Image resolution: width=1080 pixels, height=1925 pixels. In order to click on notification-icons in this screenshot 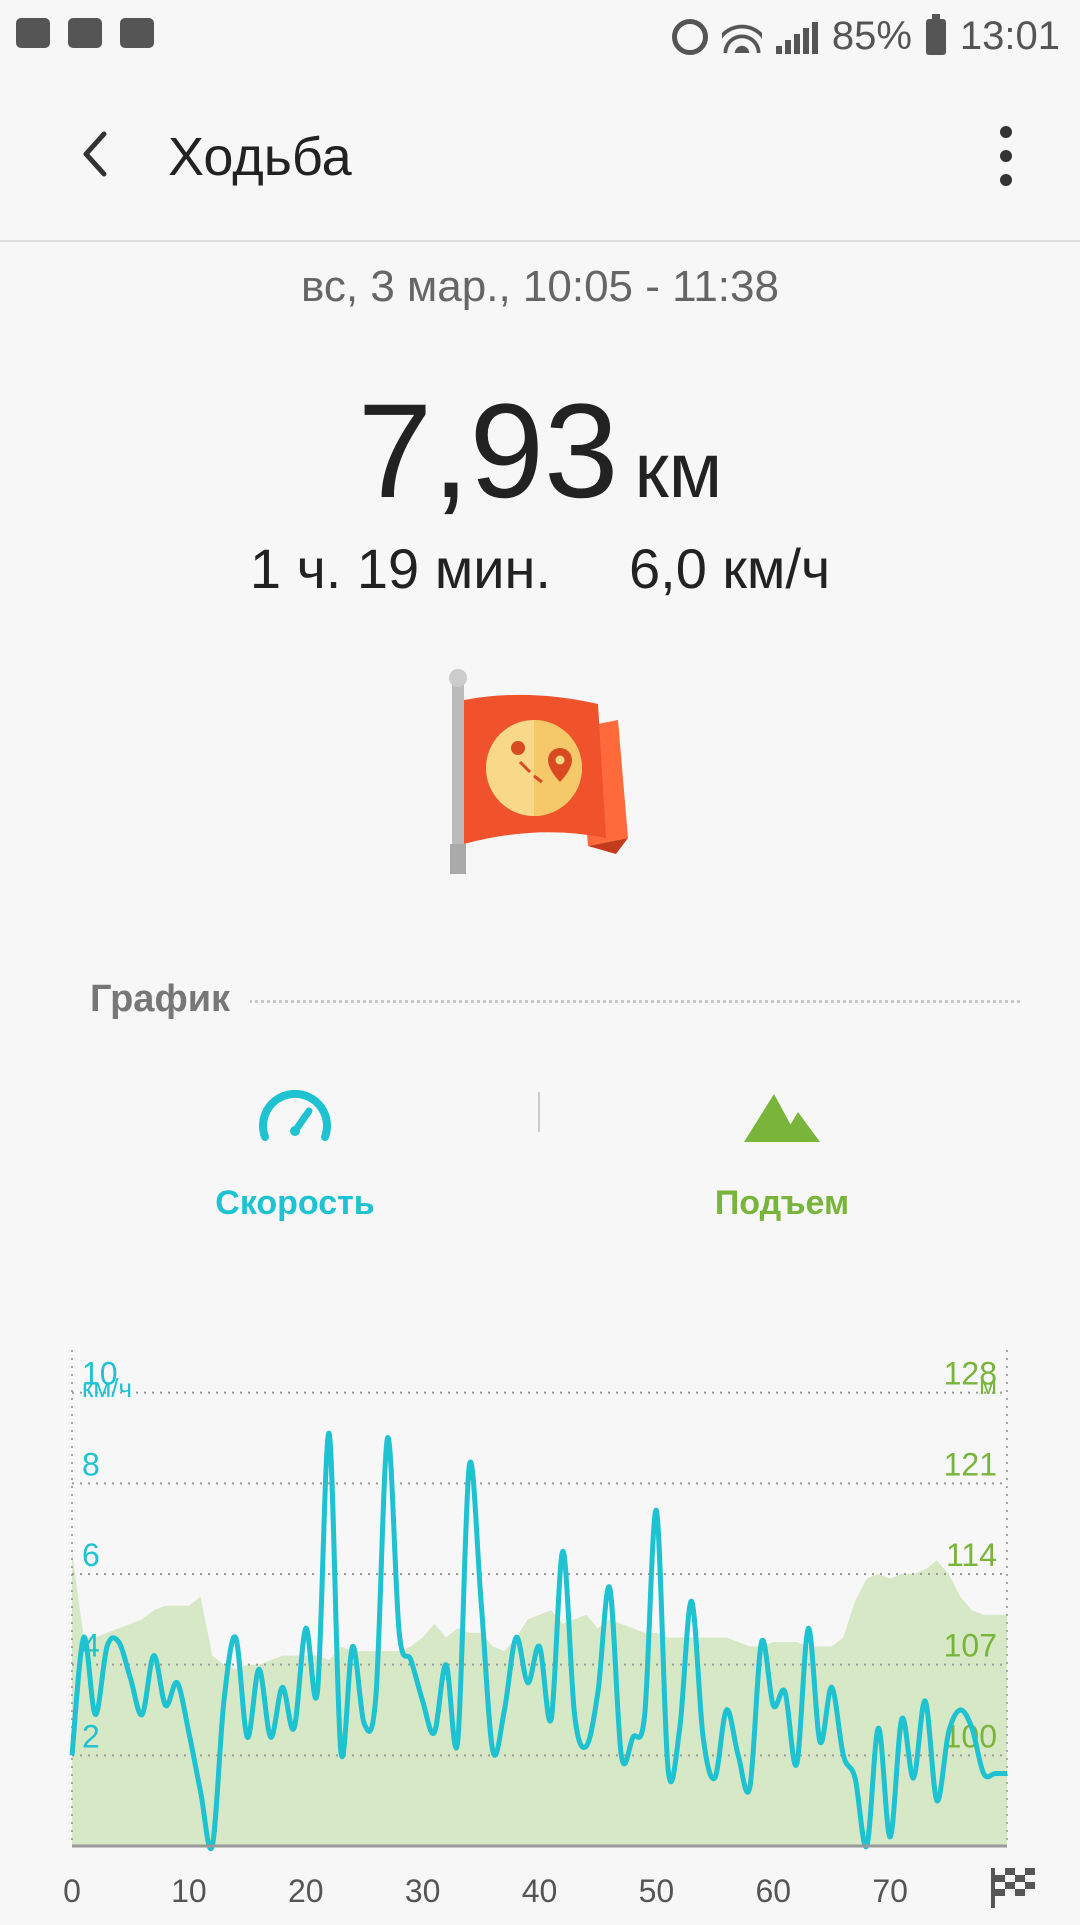, I will do `click(85, 33)`.